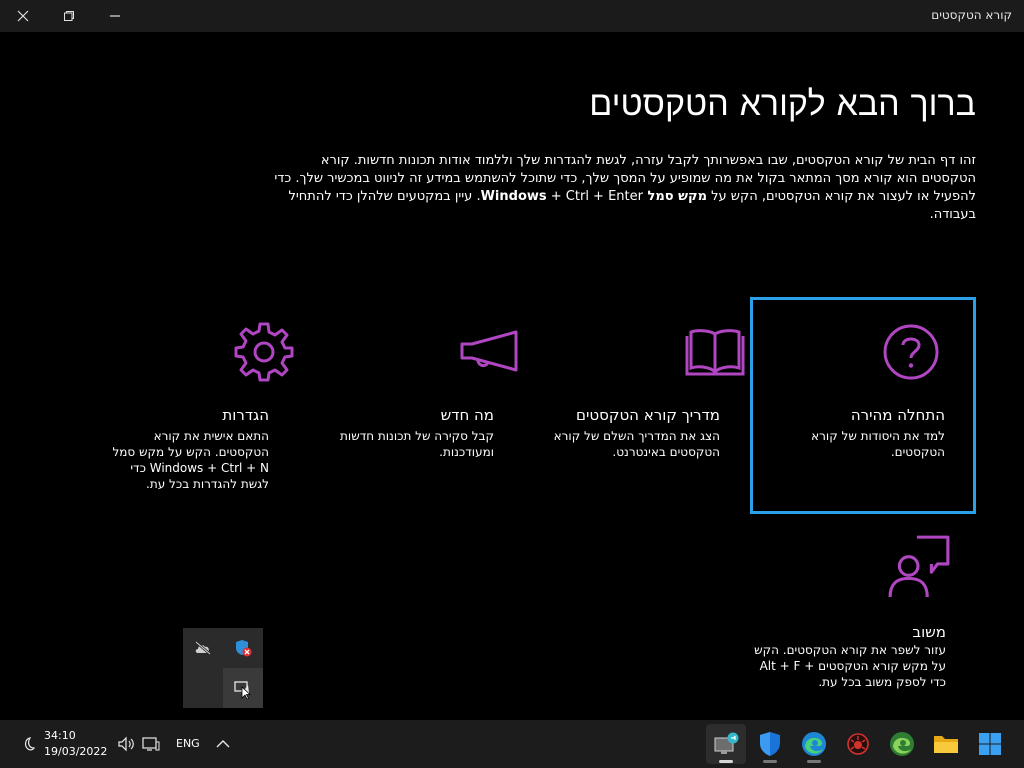 The height and width of the screenshot is (768, 1024). What do you see at coordinates (911, 352) in the screenshot?
I see `question-circle-icon` at bounding box center [911, 352].